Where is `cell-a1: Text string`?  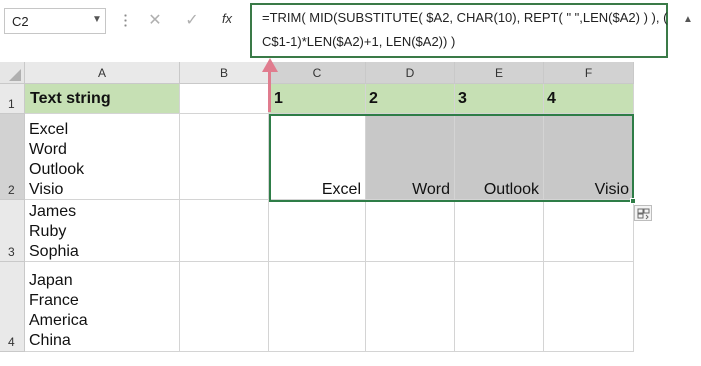 cell-a1: Text string is located at coordinates (102, 99).